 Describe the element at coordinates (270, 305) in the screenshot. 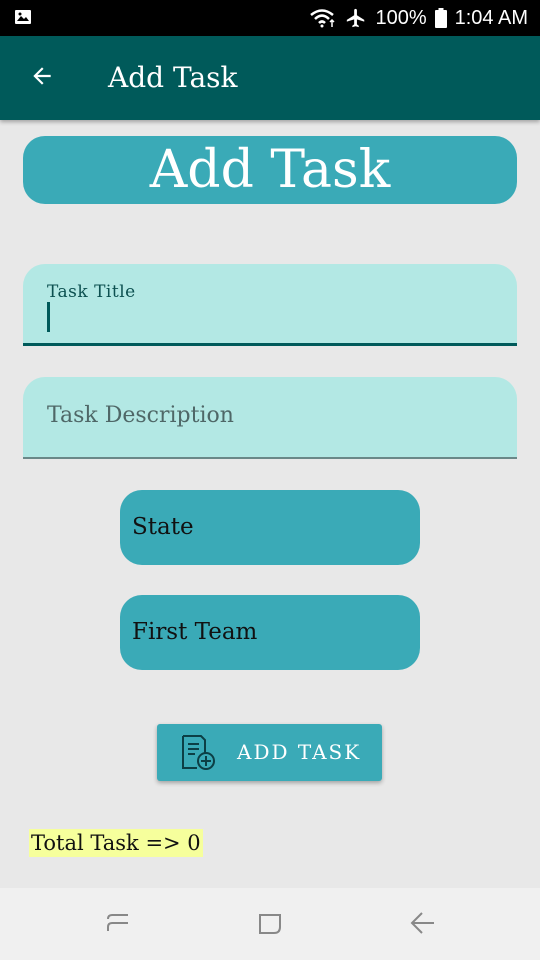

I see `task-title-field: Task Title` at that location.